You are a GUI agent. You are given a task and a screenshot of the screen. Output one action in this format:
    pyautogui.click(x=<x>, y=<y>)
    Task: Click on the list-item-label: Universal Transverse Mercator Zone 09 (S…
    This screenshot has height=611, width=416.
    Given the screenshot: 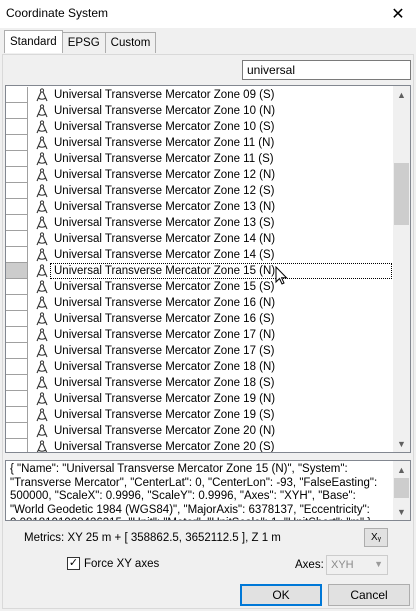 What is the action you would take?
    pyautogui.click(x=164, y=95)
    